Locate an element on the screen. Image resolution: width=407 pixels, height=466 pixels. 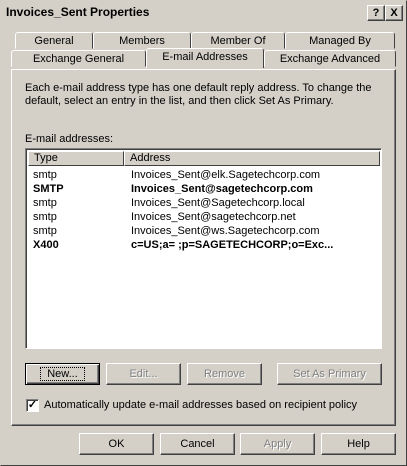
email-addresses-label: E-mail addresses: is located at coordinates (69, 139).